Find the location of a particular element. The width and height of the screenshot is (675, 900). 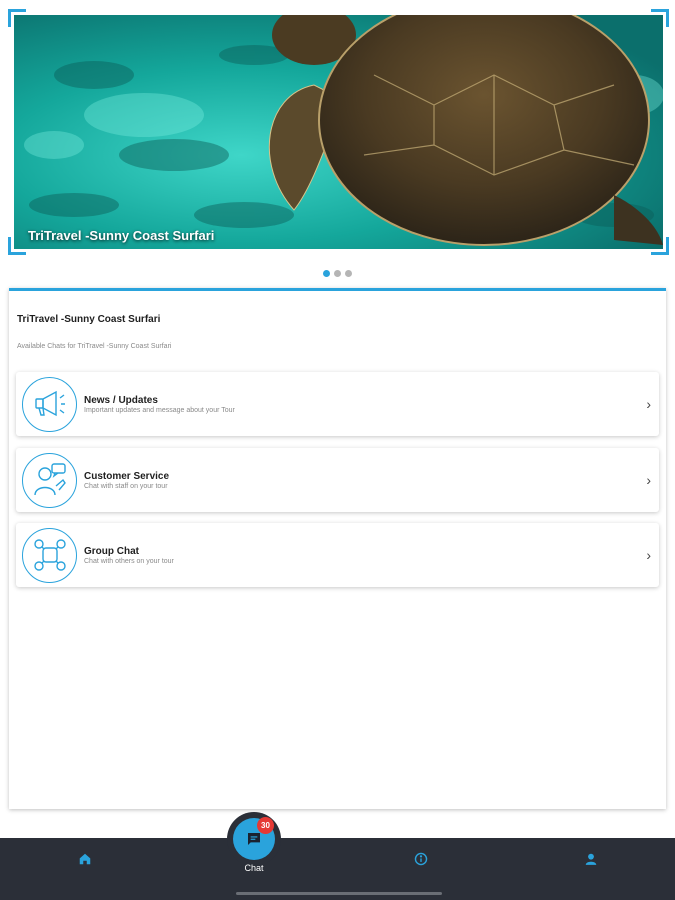

chat-name: Customer Service is located at coordinates (127, 476).